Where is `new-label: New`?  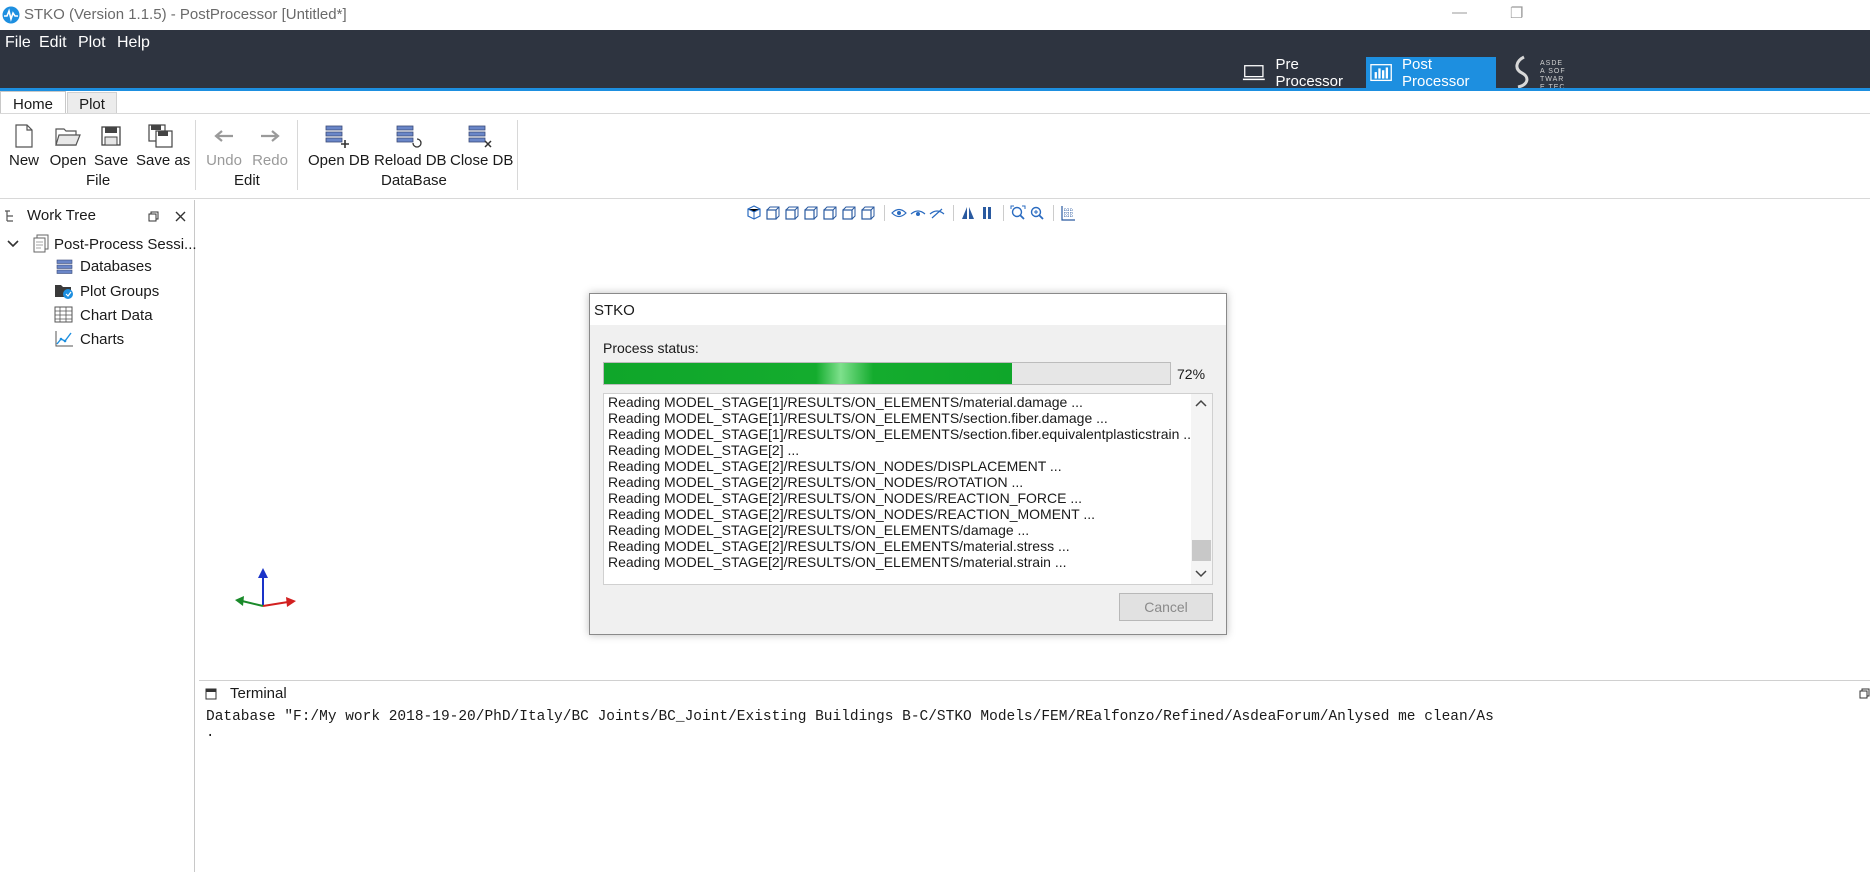 new-label: New is located at coordinates (23, 160).